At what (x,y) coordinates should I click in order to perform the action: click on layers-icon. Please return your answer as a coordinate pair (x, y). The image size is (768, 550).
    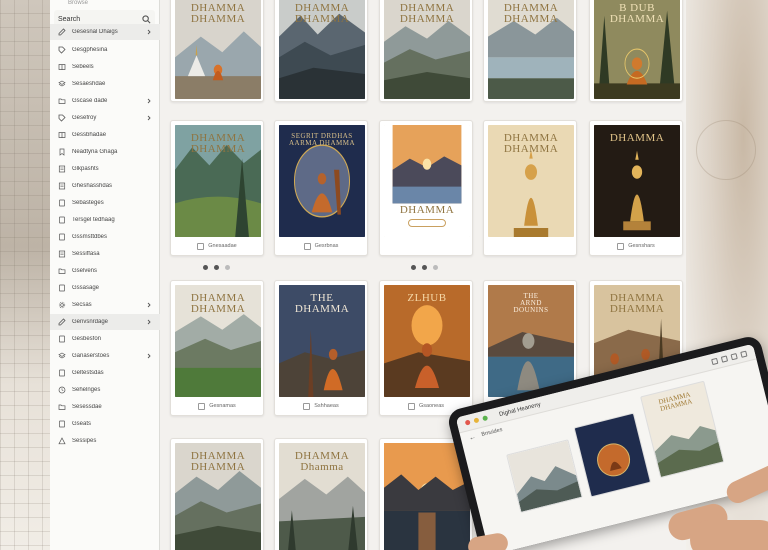
    Looking at the image, I should click on (62, 84).